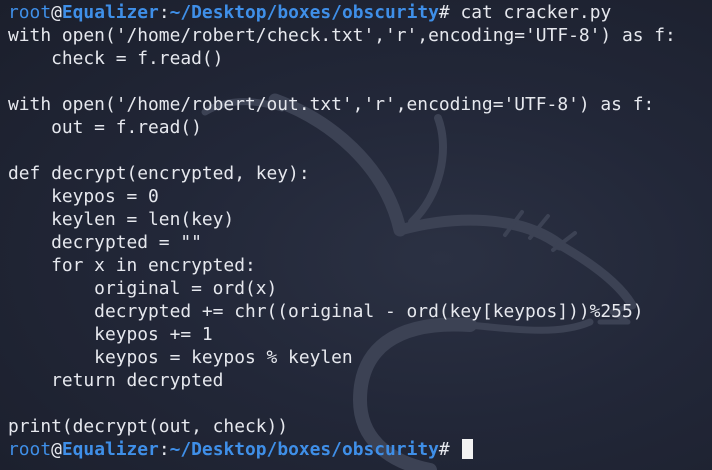 The height and width of the screenshot is (470, 712). Describe the element at coordinates (159, 173) in the screenshot. I see `output-line: def decrypt(encrypted, key):` at that location.